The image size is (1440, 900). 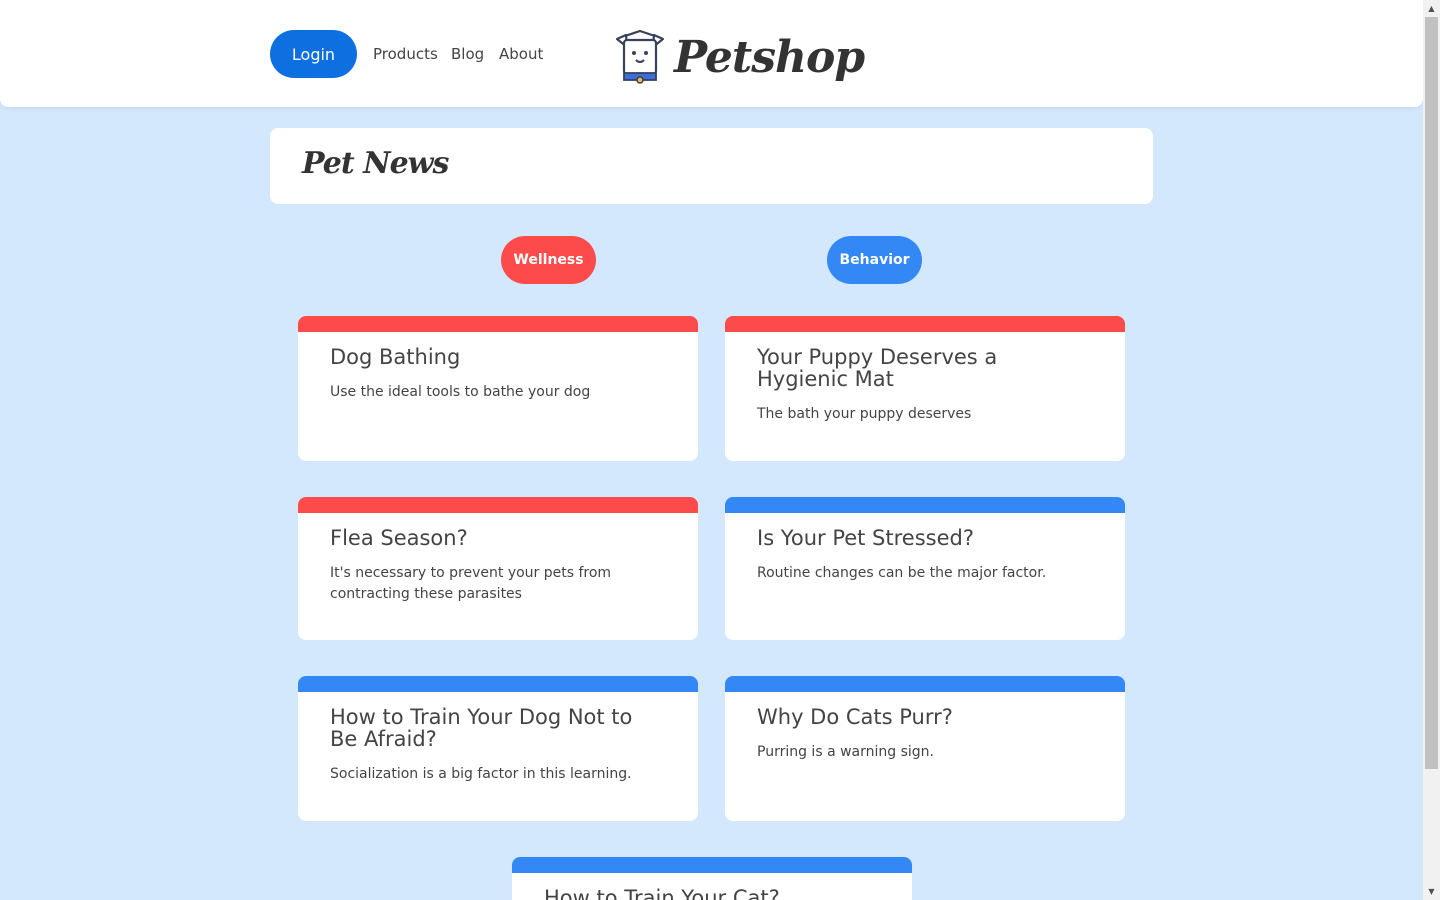 I want to click on card-description: The bath your puppy deserves, so click(x=864, y=414).